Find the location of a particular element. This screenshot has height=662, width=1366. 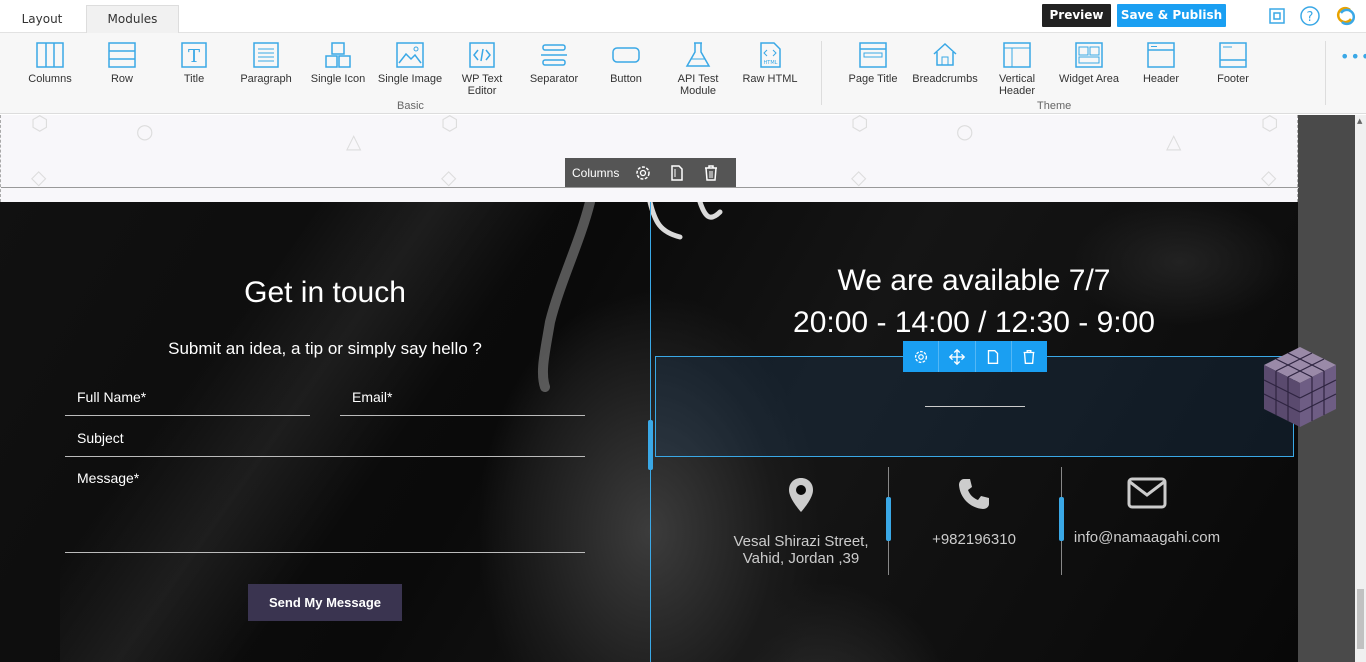

module-label: Footer is located at coordinates (1233, 79).